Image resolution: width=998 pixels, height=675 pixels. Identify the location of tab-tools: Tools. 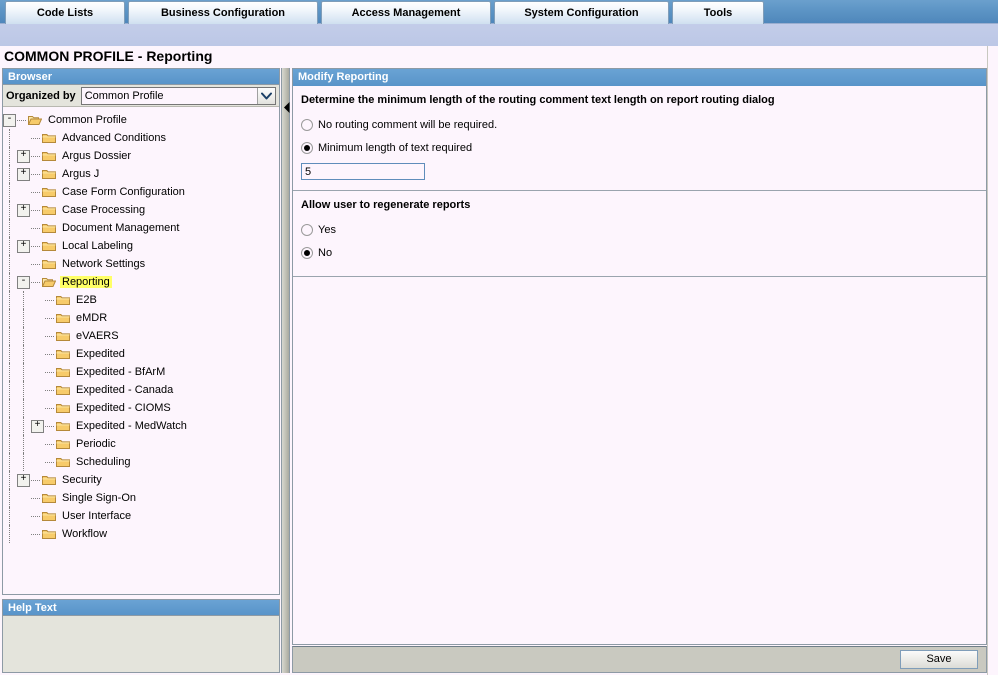
(718, 12).